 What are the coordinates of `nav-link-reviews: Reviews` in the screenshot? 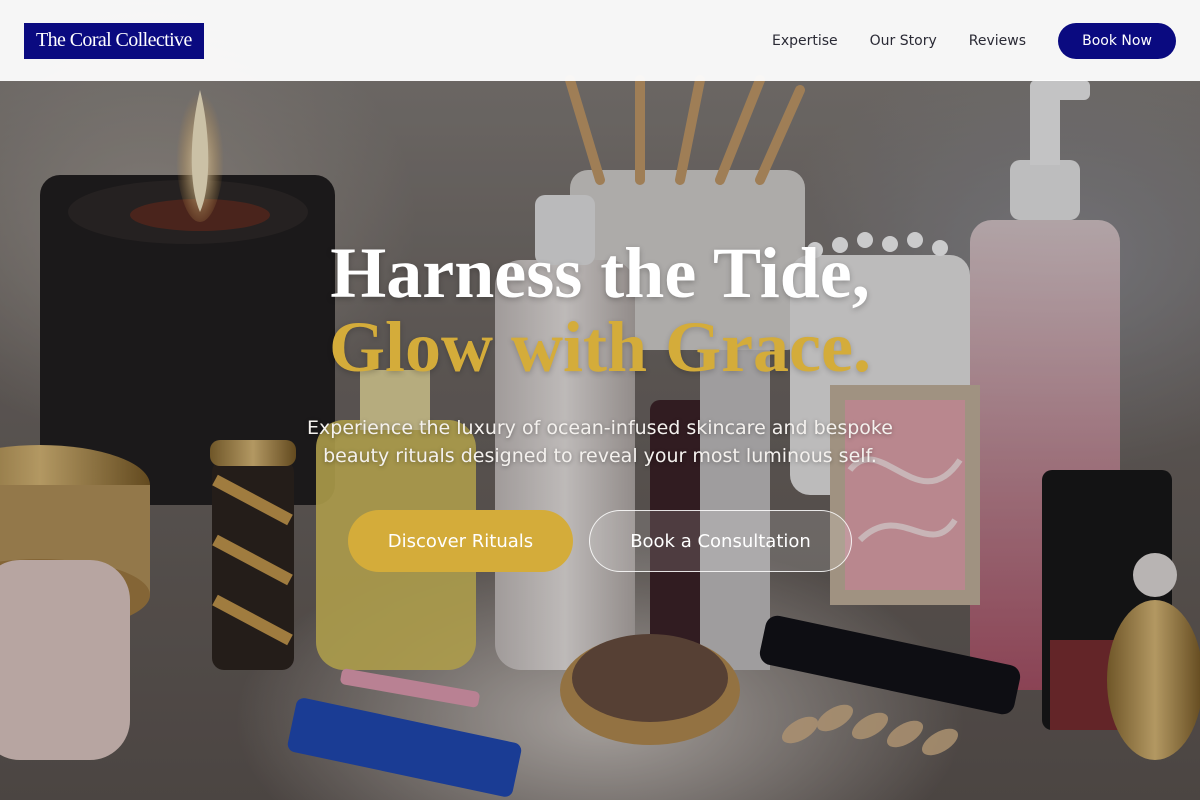 It's located at (997, 41).